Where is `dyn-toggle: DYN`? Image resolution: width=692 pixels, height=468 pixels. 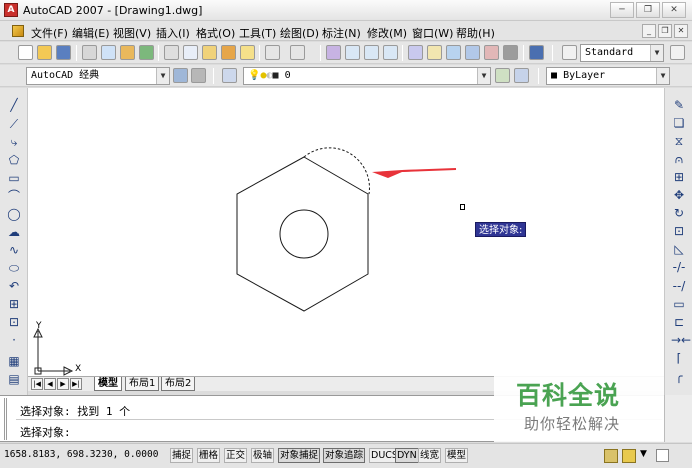
dyn-toggle: DYN is located at coordinates (407, 455).